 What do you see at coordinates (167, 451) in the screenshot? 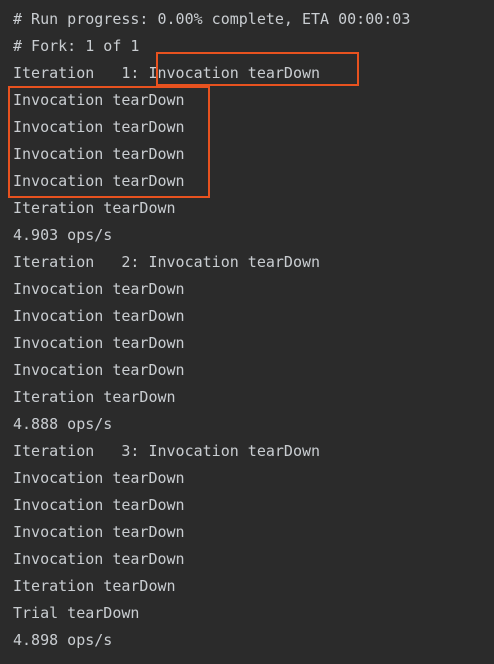
I see `console-line-iteration-3: Iteration 3: Invocation tearDown` at bounding box center [167, 451].